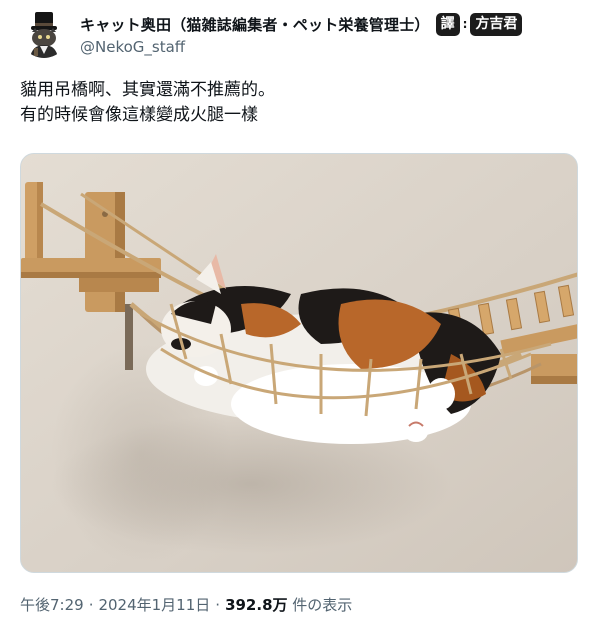  What do you see at coordinates (496, 24) in the screenshot?
I see `translator-name: 方吉君` at bounding box center [496, 24].